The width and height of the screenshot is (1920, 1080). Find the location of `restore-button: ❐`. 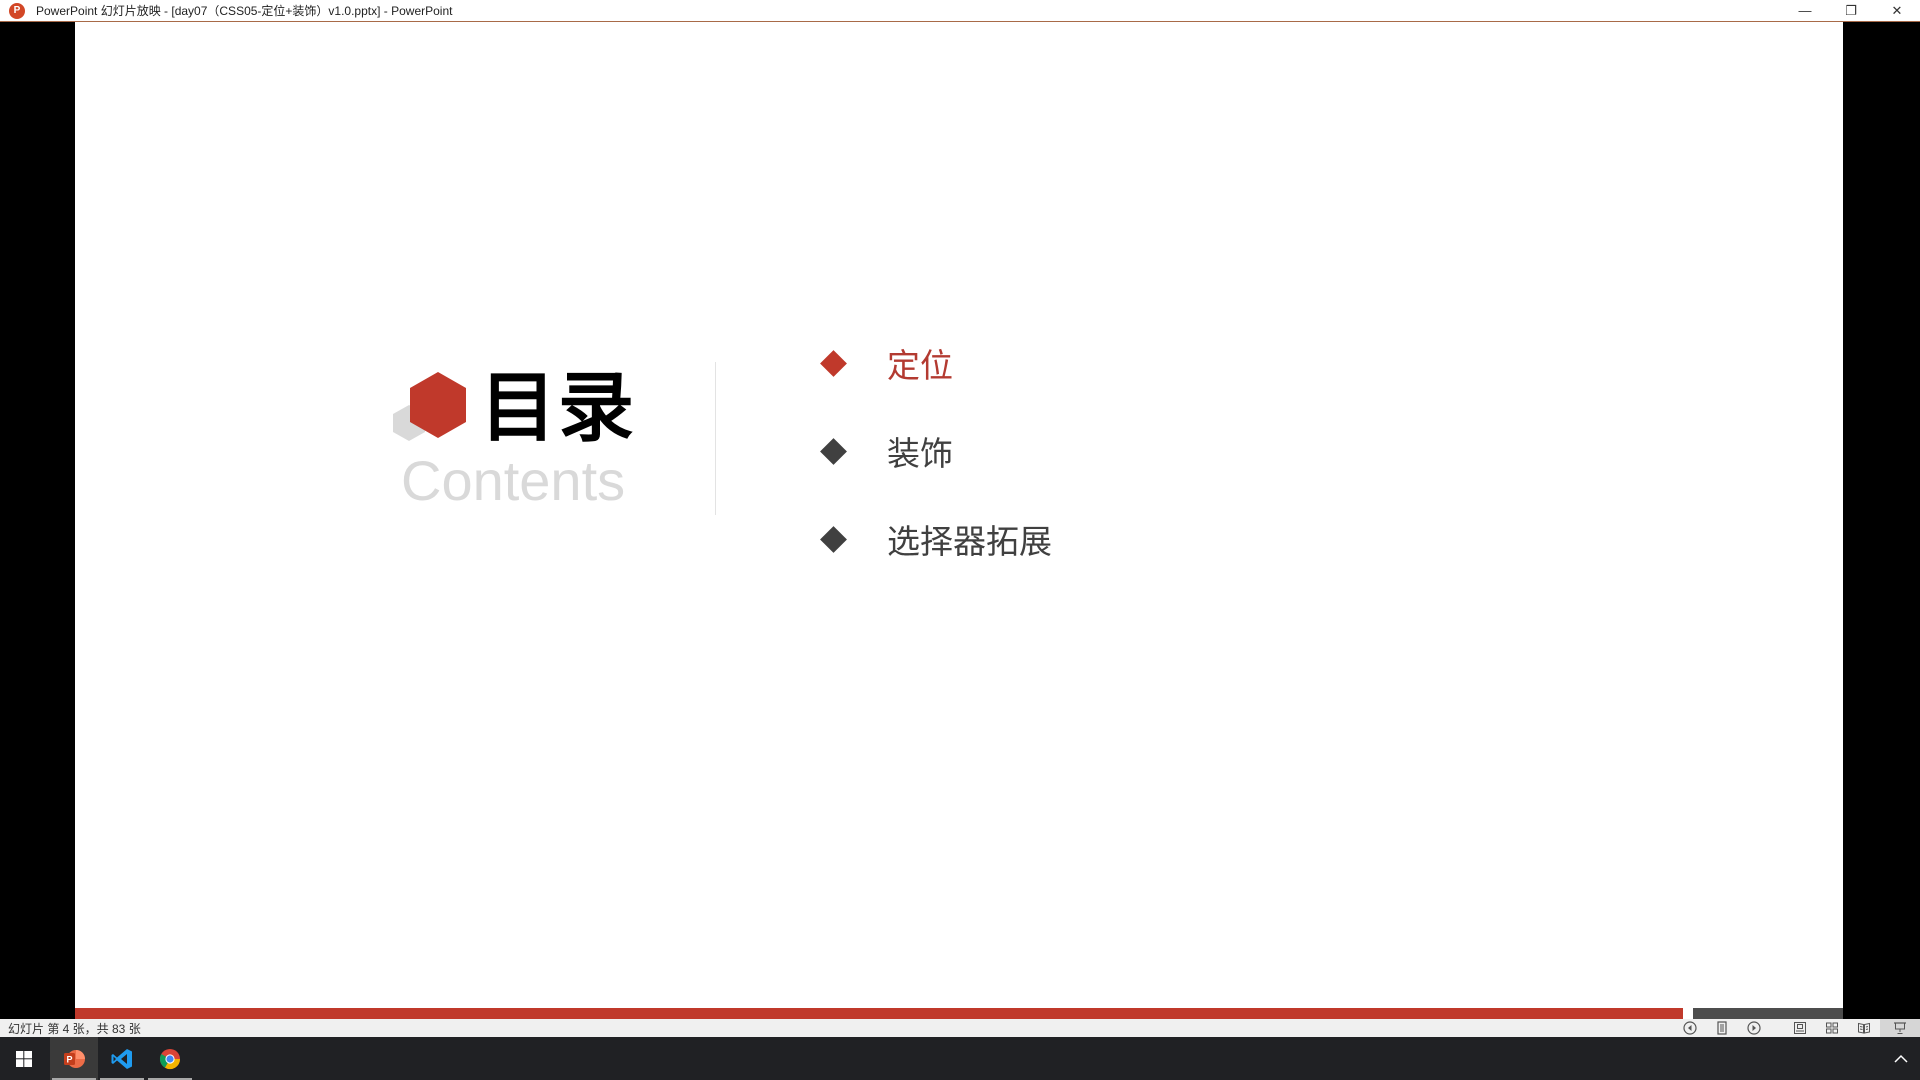

restore-button: ❐ is located at coordinates (1851, 10).